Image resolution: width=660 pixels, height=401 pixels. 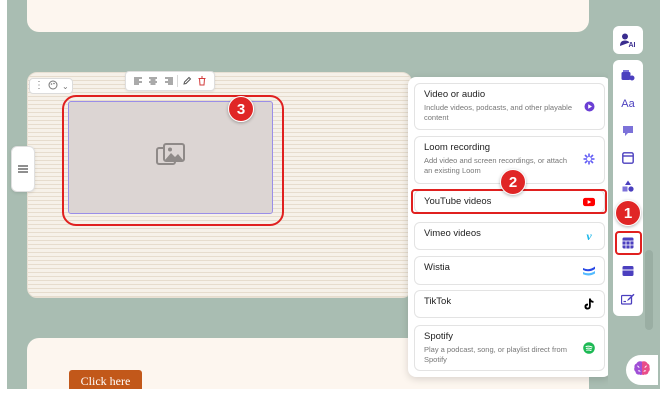 What do you see at coordinates (589, 235) in the screenshot?
I see `vimeo-icon: v` at bounding box center [589, 235].